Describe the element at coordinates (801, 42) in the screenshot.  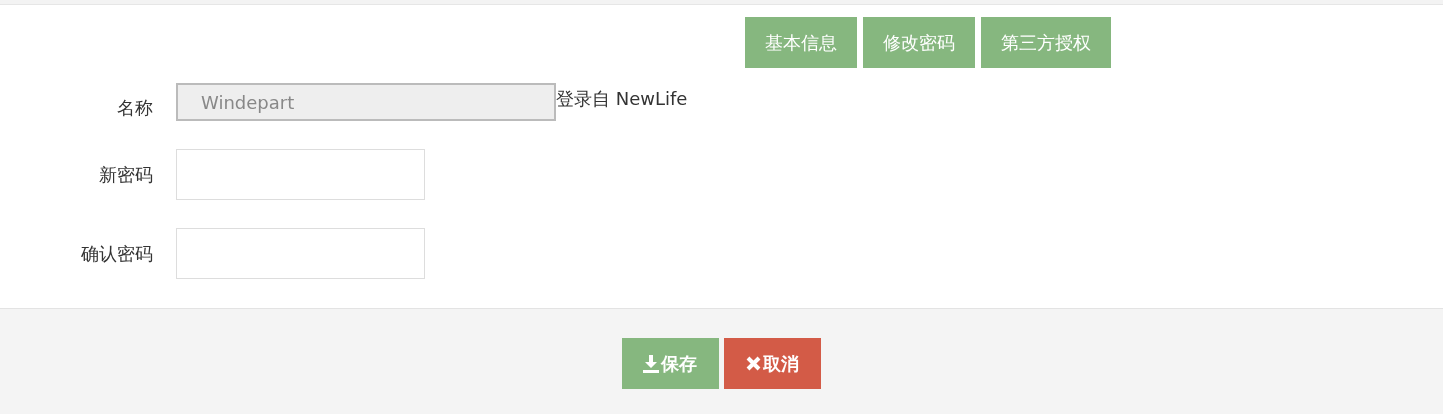
I see `tab: 基本信息` at that location.